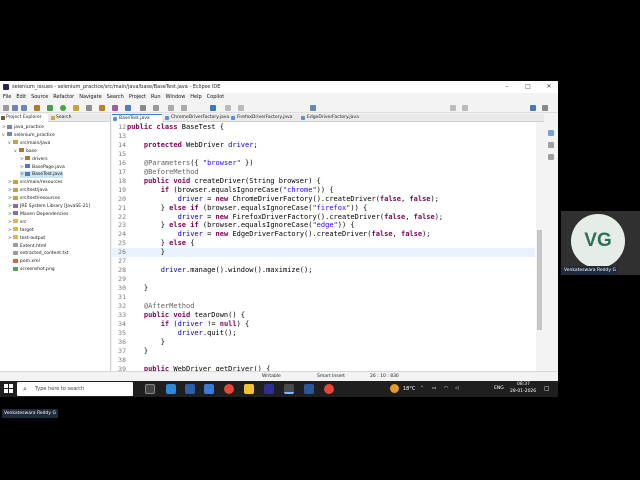 The width and height of the screenshot is (640, 480). Describe the element at coordinates (313, 108) in the screenshot. I see `perspective-icon` at that location.